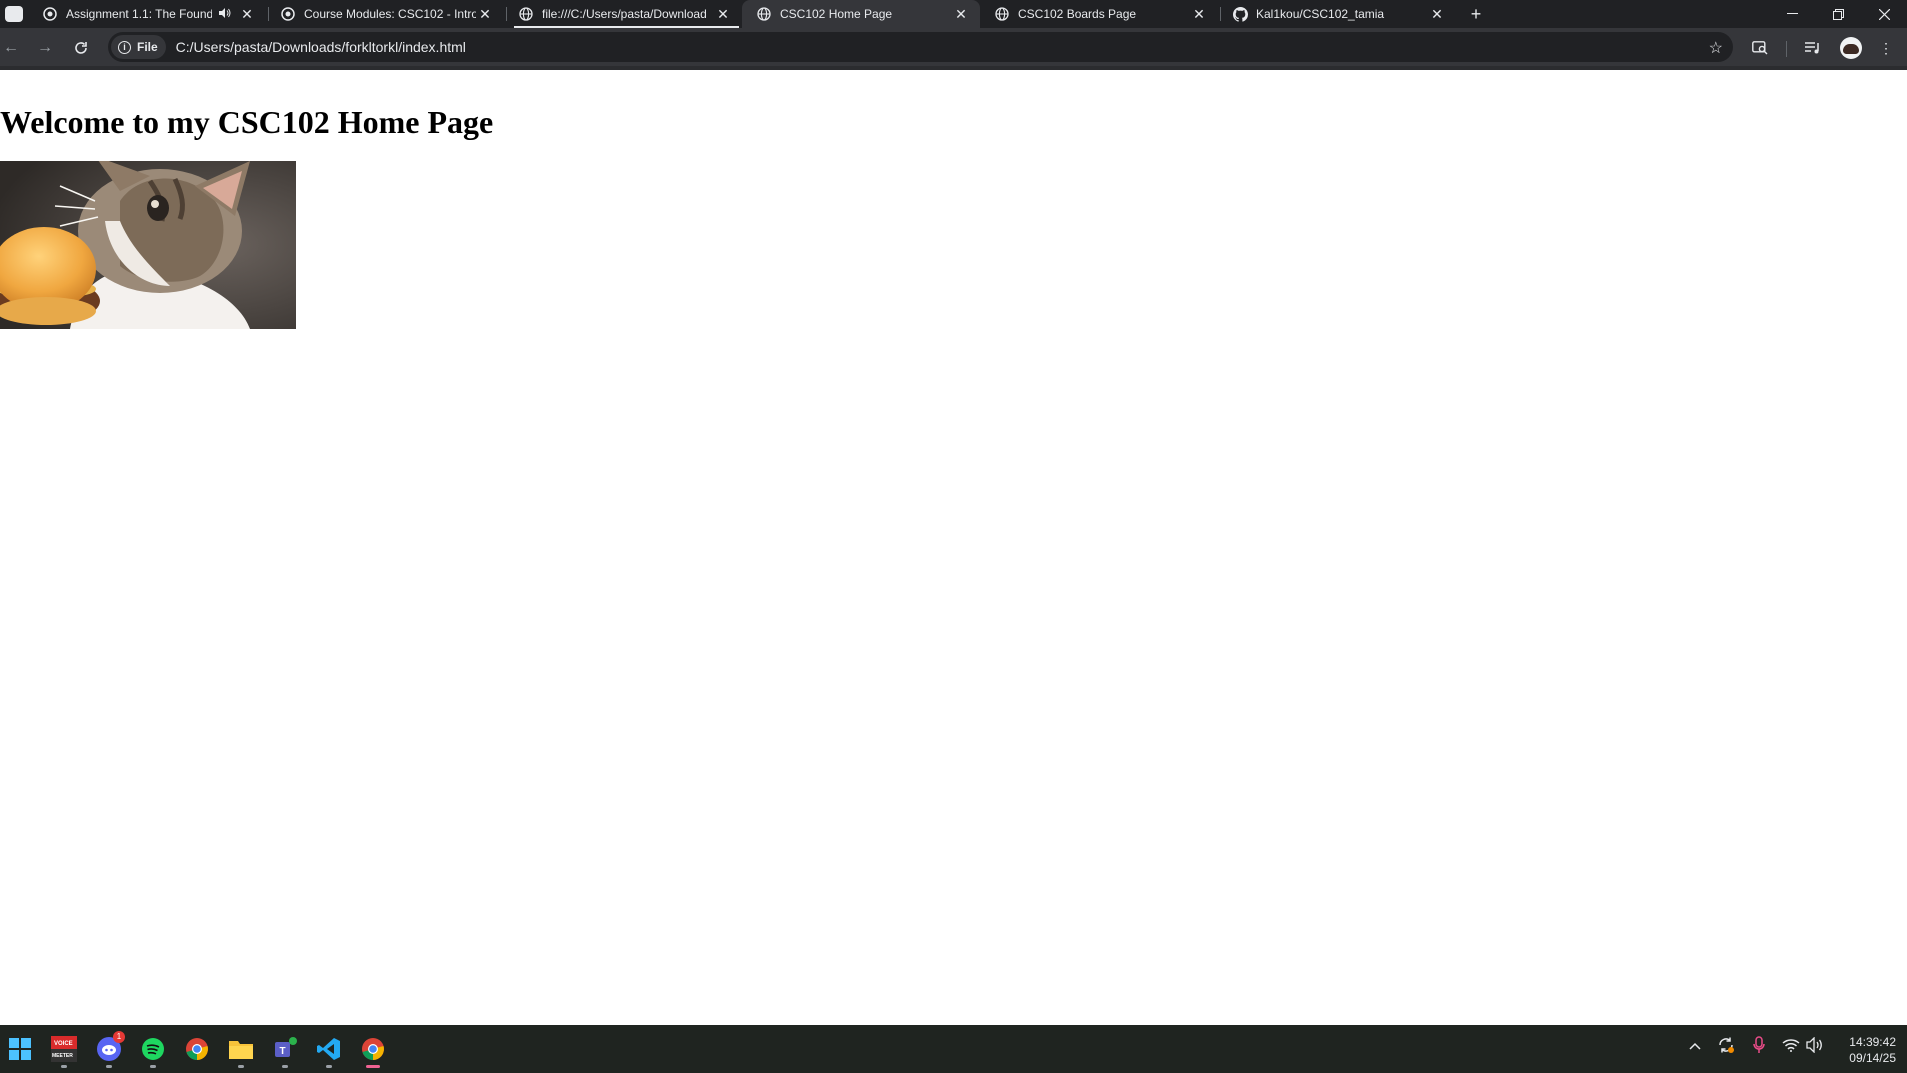  Describe the element at coordinates (1695, 1045) in the screenshot. I see `chevron-up-icon` at that location.